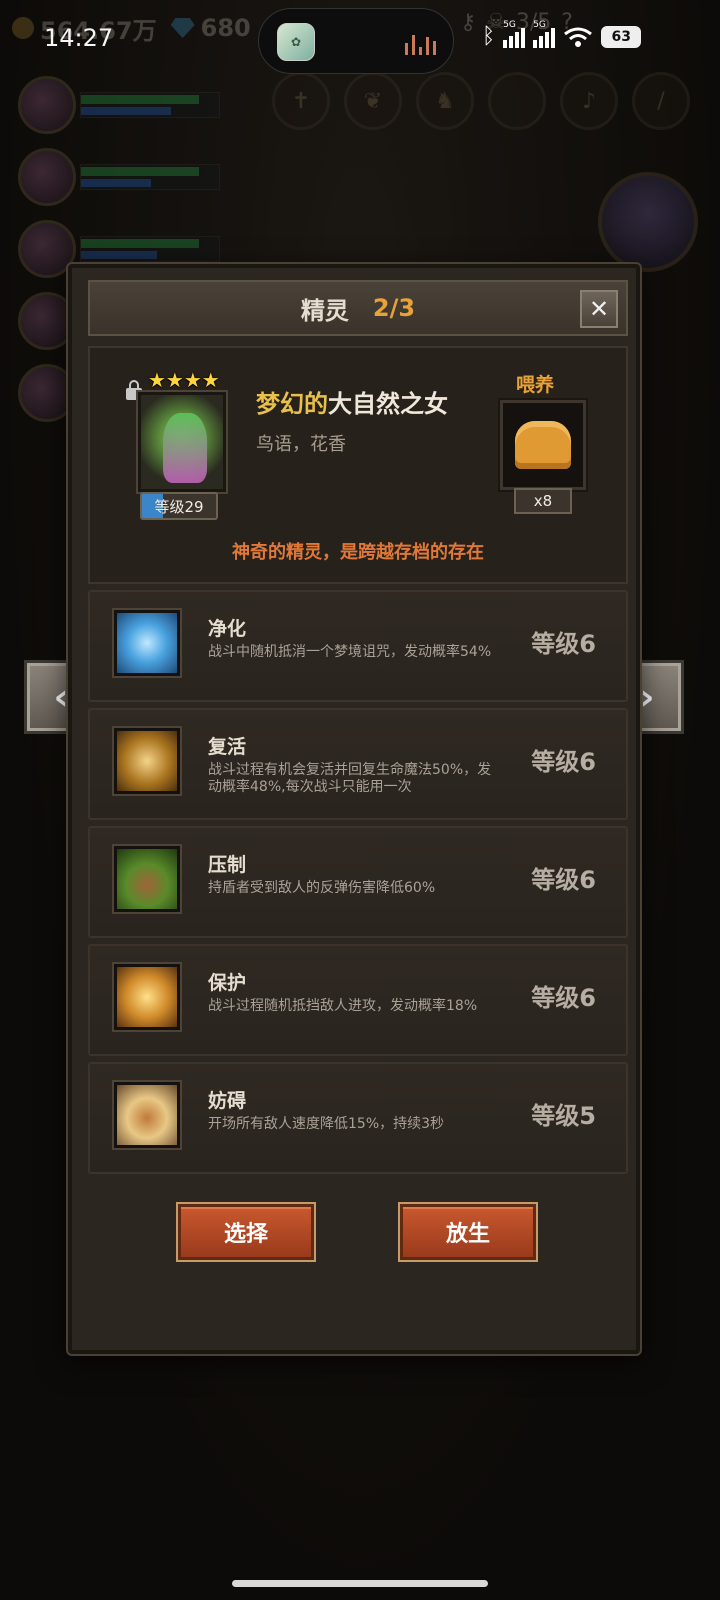 This screenshot has height=1600, width=720. What do you see at coordinates (147, 1115) in the screenshot?
I see `chained-boot-icon` at bounding box center [147, 1115].